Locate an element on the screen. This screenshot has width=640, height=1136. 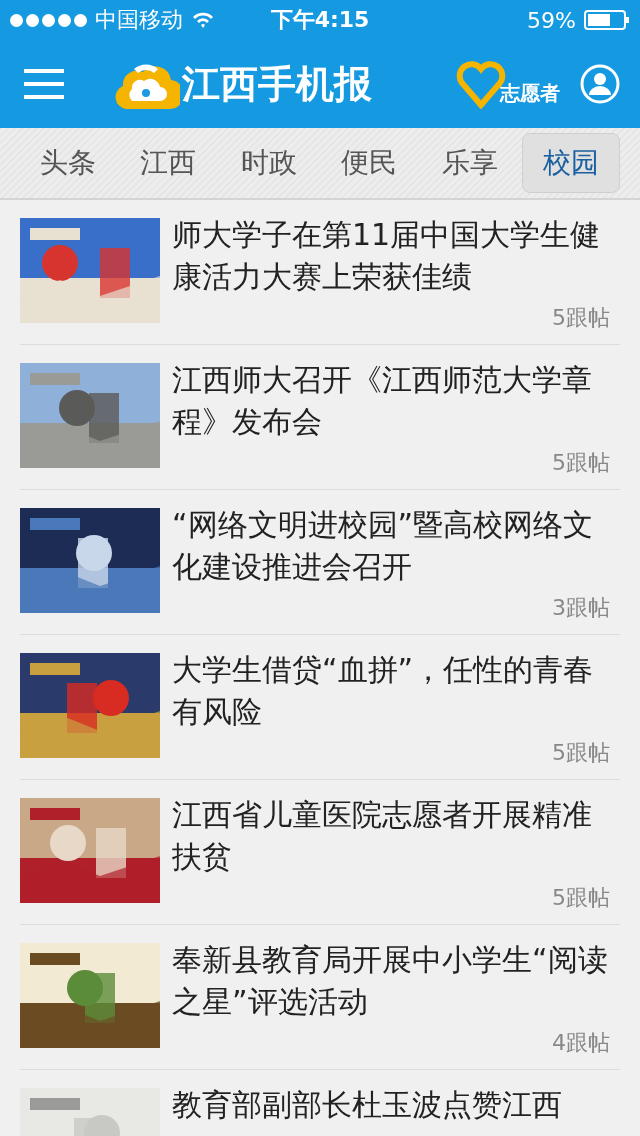
carrier-name: 中国移动 is located at coordinates (139, 20).